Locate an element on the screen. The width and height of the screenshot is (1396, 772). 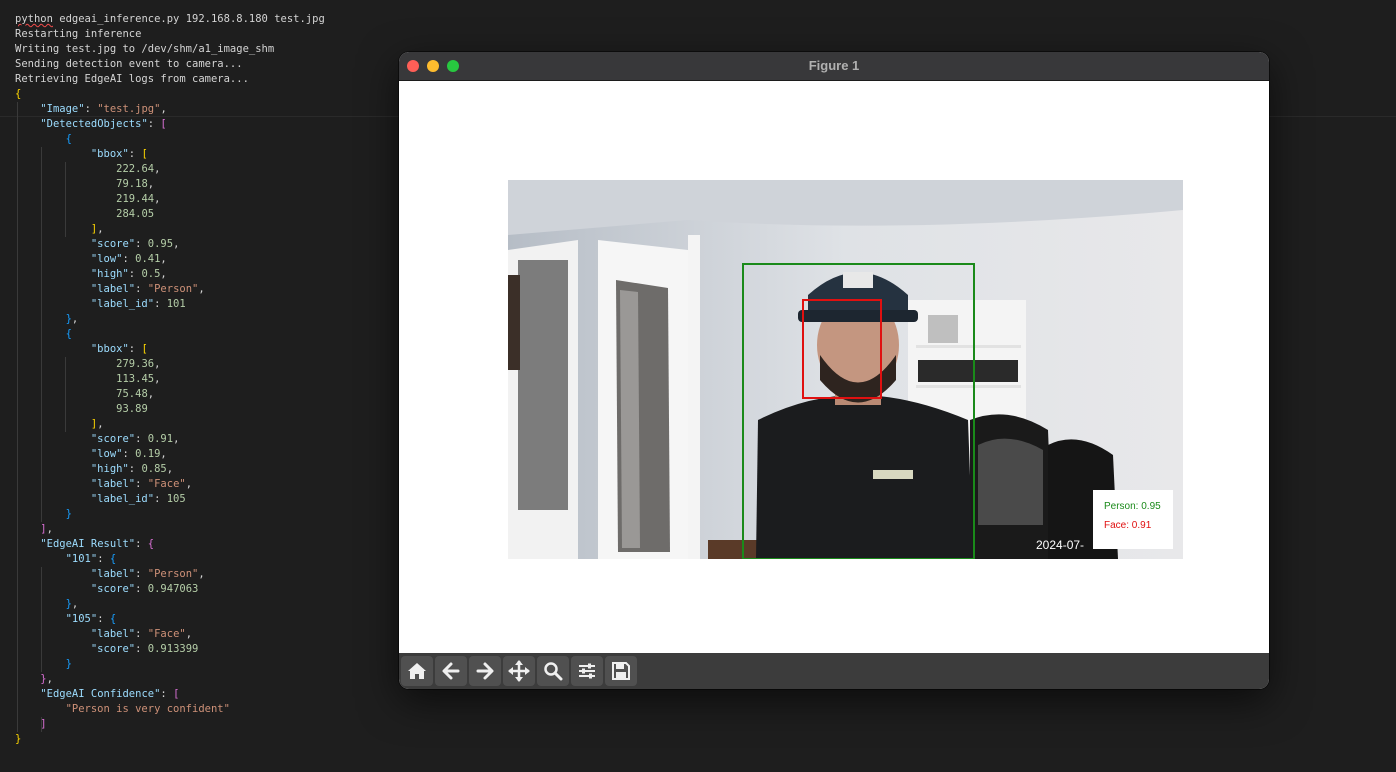
json-token: { is located at coordinates (68, 334).